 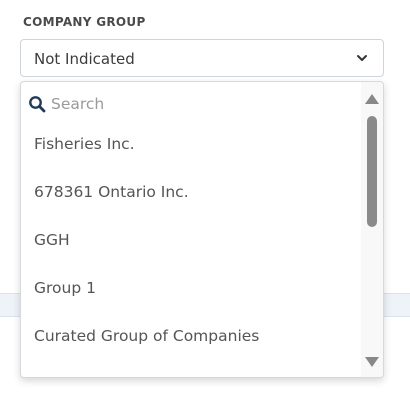 I want to click on option-678361-ontario-inc: 678361 Ontario Inc., so click(x=191, y=192).